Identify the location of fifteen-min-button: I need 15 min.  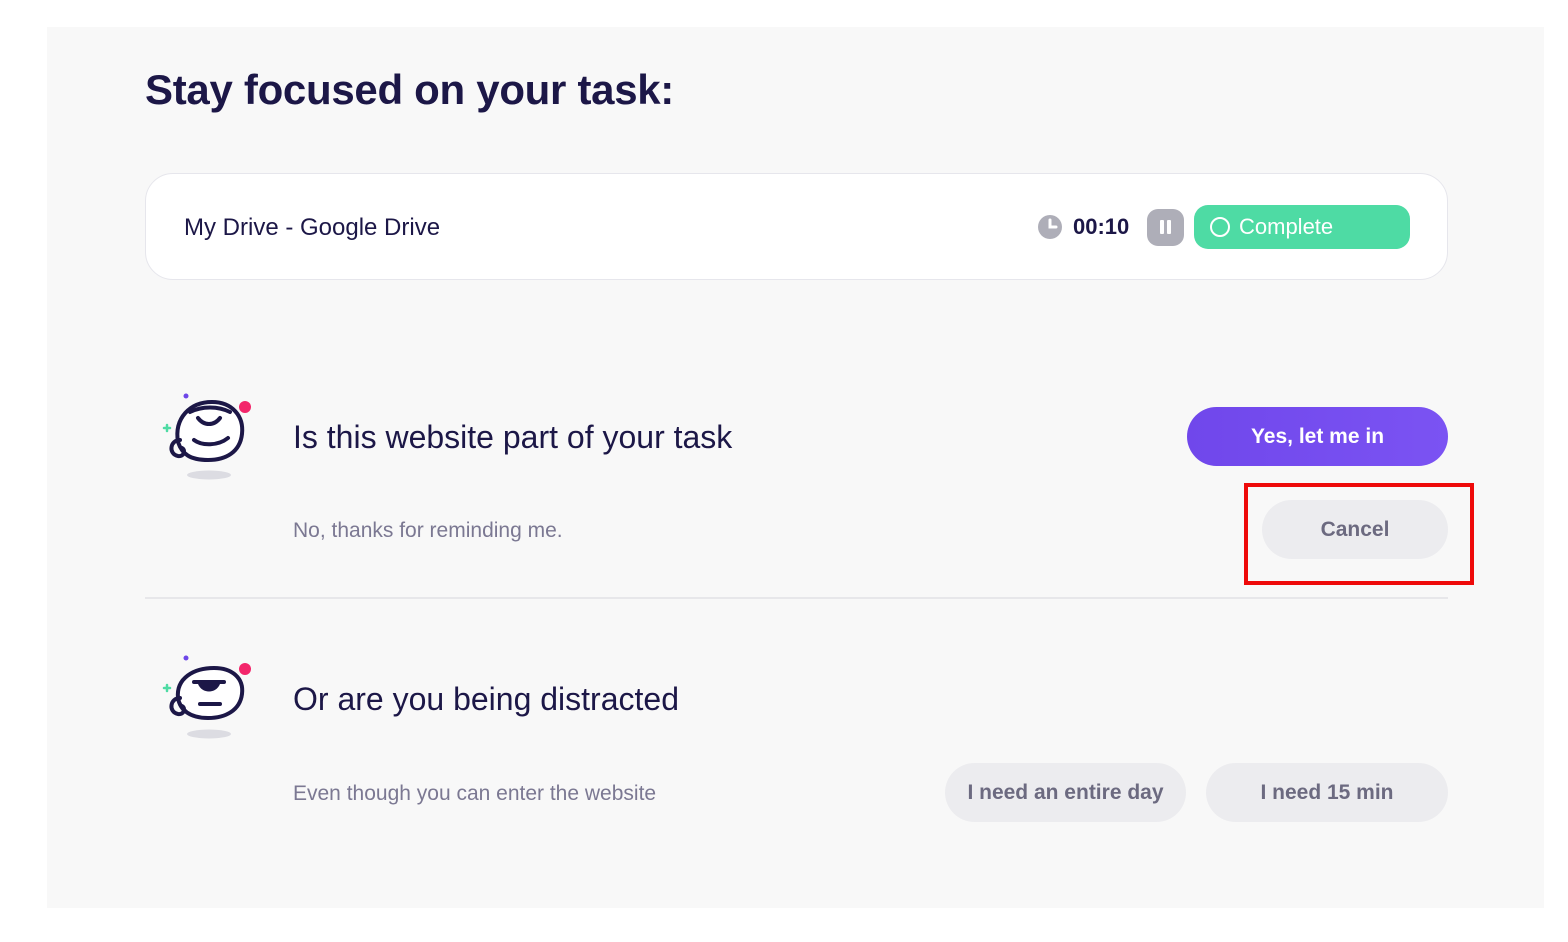
(1327, 792).